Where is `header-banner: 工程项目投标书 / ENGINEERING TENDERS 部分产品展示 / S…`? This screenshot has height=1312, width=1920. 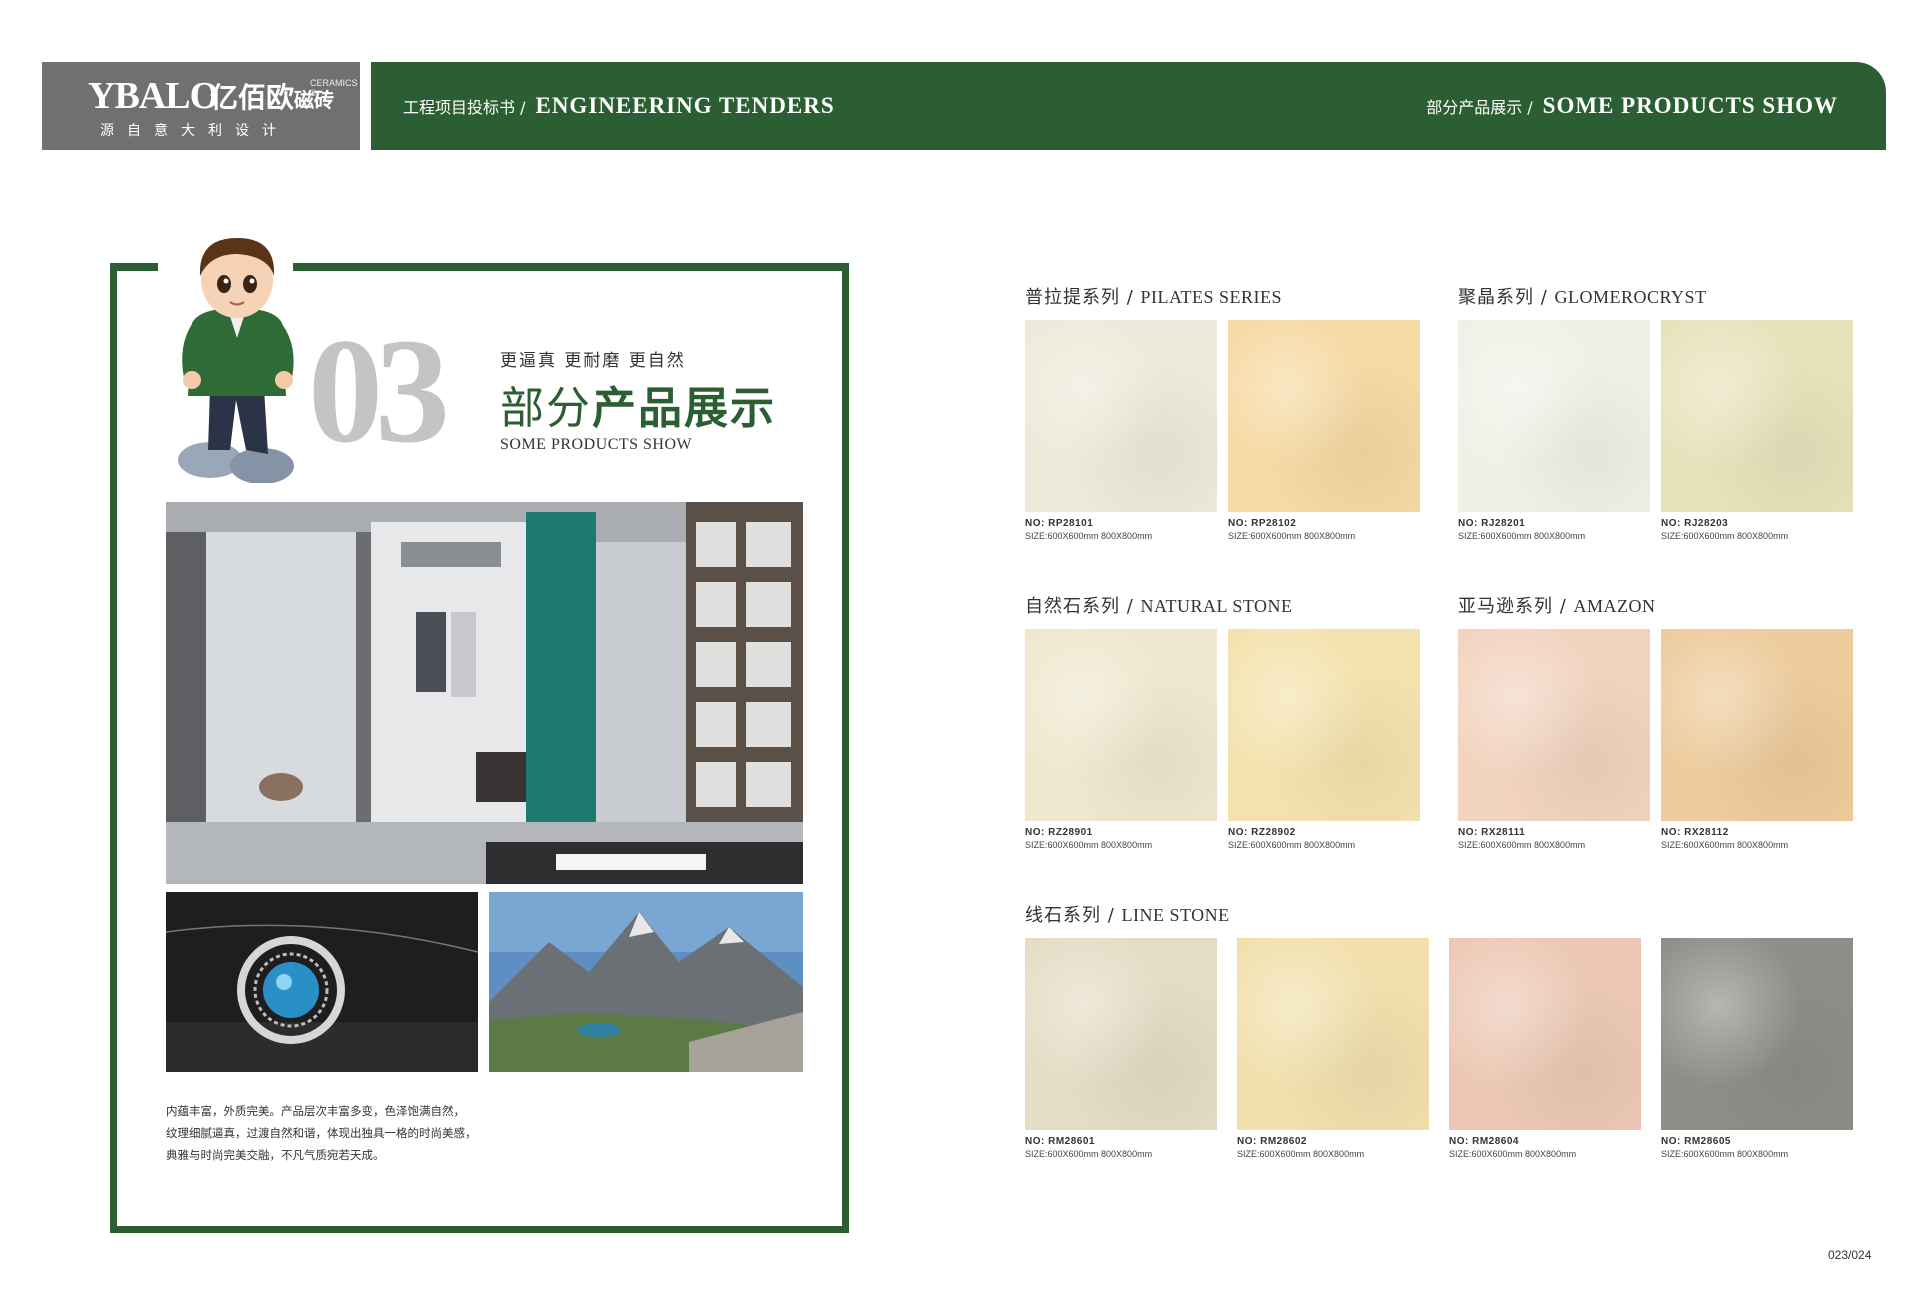 header-banner: 工程项目投标书 / ENGINEERING TENDERS 部分产品展示 / S… is located at coordinates (1128, 106).